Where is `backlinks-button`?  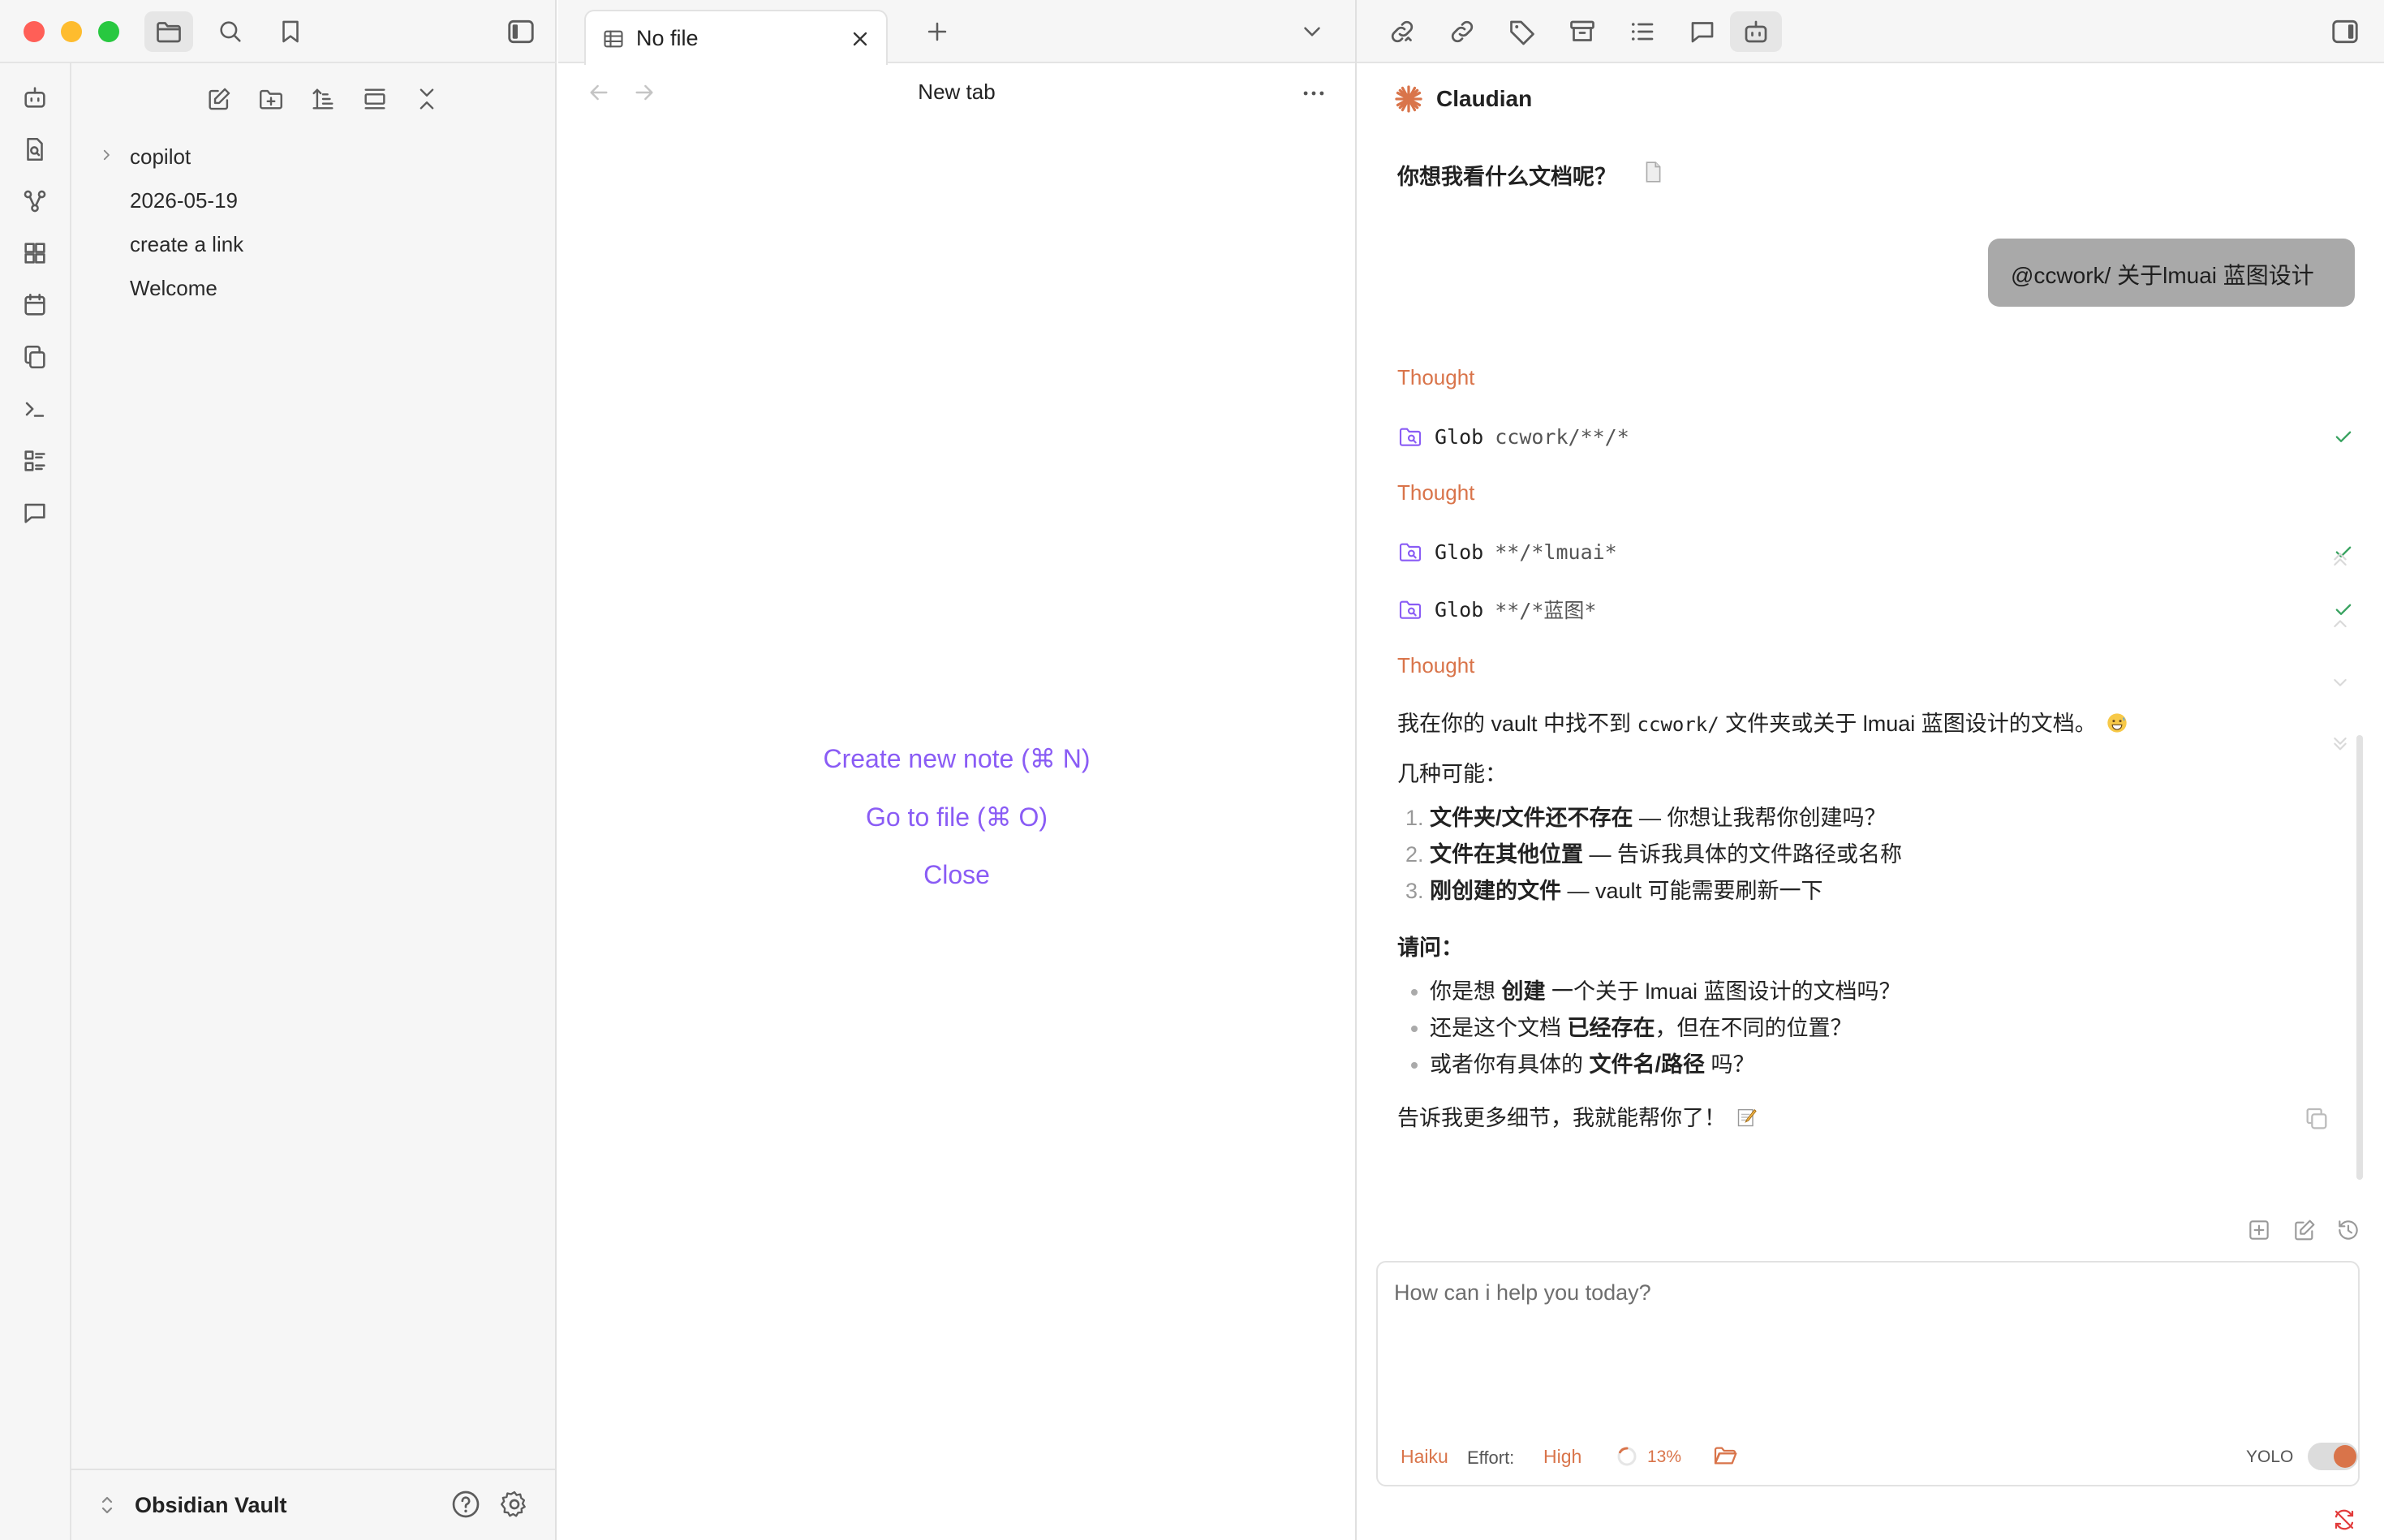
backlinks-button is located at coordinates (1402, 31).